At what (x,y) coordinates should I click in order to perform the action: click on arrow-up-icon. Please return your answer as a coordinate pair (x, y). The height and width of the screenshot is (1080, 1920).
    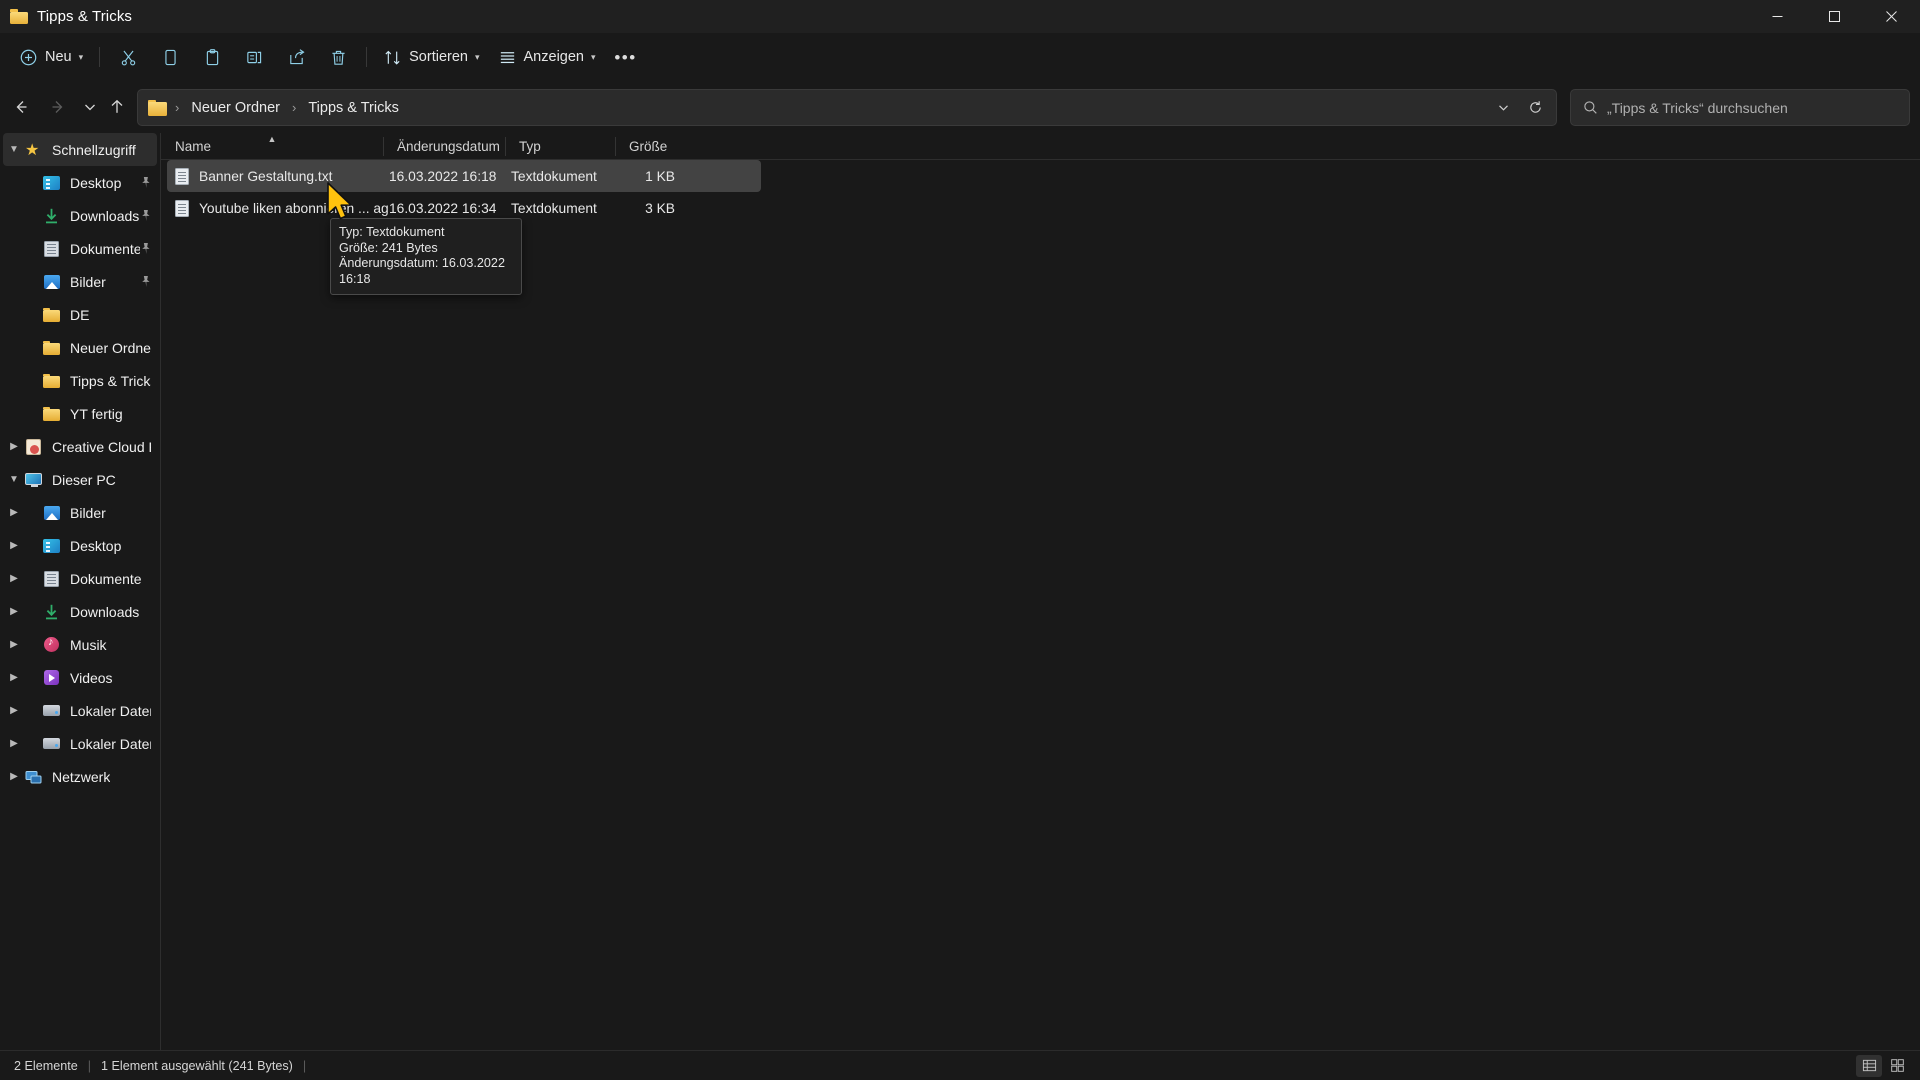
    Looking at the image, I should click on (117, 106).